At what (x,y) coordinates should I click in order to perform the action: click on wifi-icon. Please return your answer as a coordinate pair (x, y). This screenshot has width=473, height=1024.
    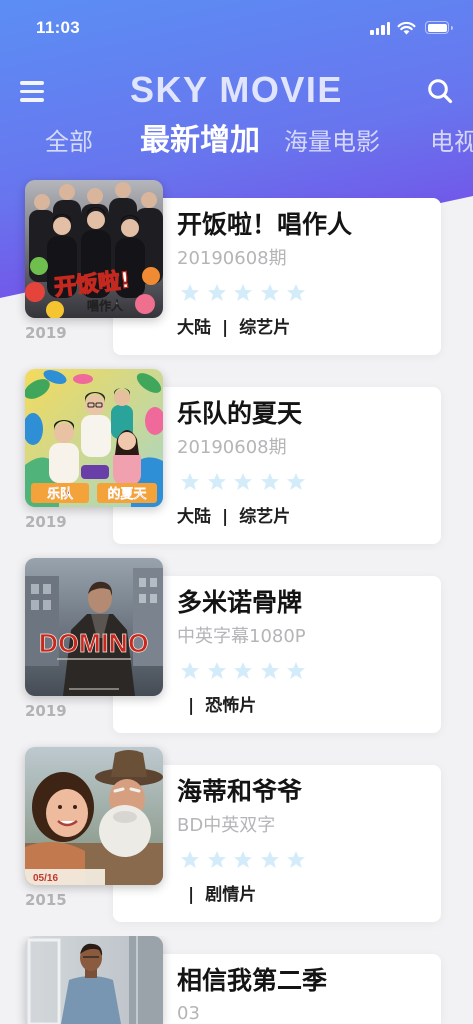
    Looking at the image, I should click on (406, 28).